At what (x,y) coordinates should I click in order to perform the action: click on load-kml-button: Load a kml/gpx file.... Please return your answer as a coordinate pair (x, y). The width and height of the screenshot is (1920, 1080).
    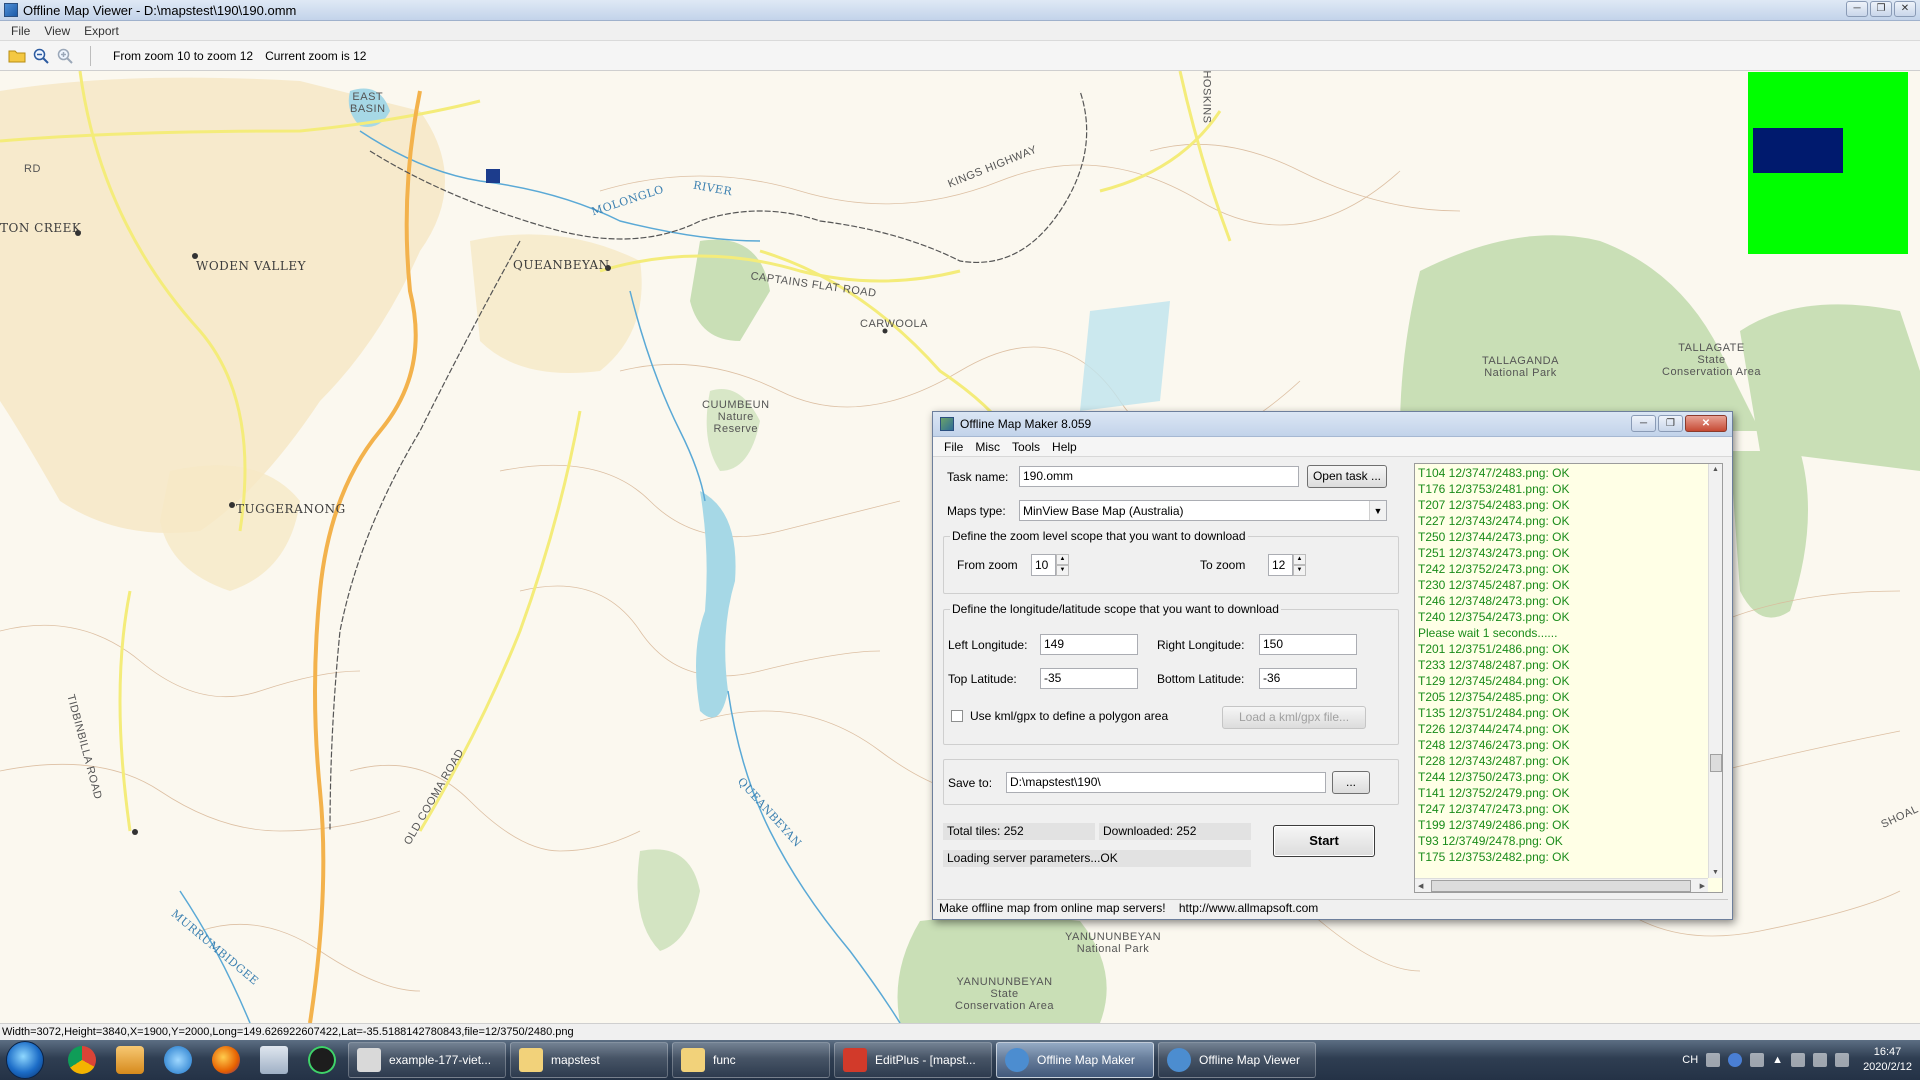
    Looking at the image, I should click on (1294, 717).